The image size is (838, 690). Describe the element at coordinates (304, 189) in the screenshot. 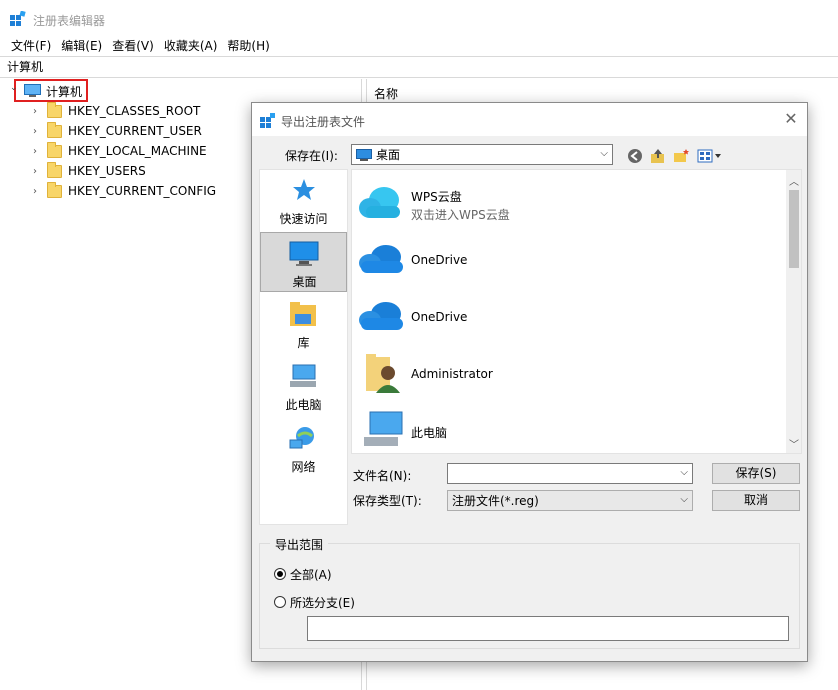

I see `star-icon` at that location.